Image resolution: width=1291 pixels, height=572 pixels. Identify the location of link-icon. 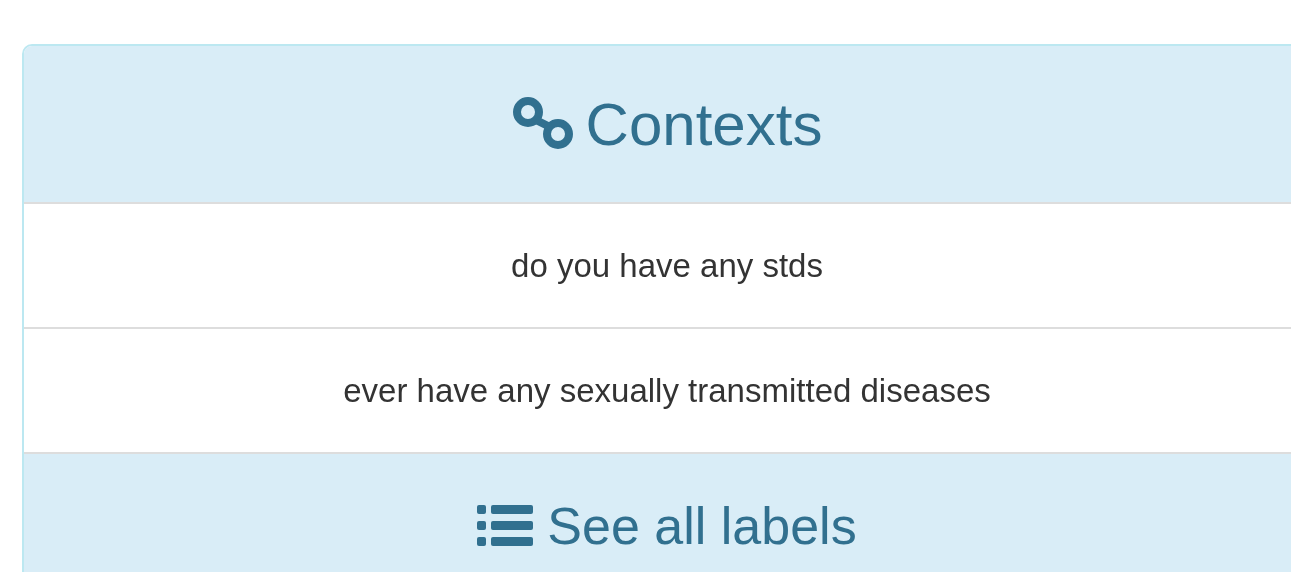
(543, 124).